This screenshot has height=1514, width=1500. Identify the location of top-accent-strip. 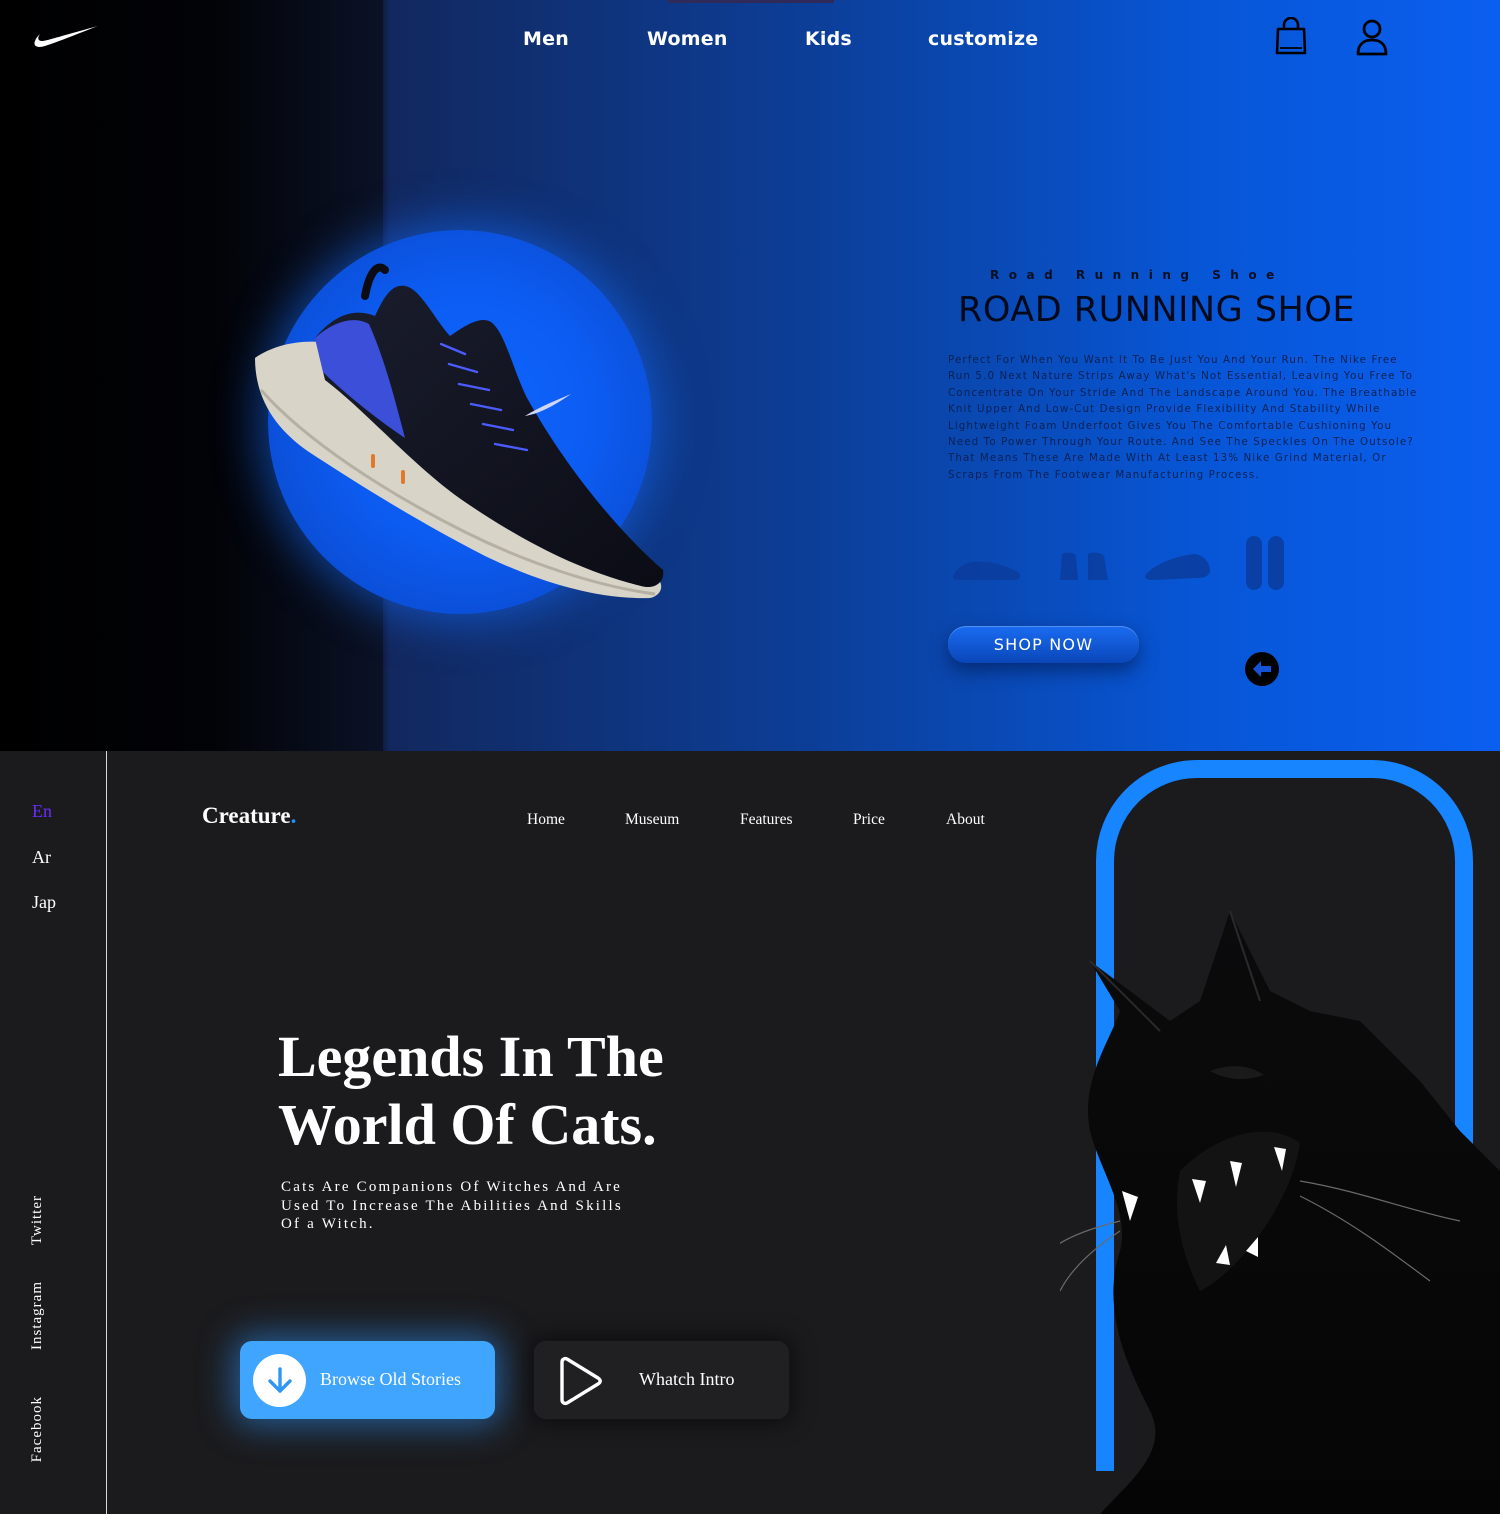
(751, 1).